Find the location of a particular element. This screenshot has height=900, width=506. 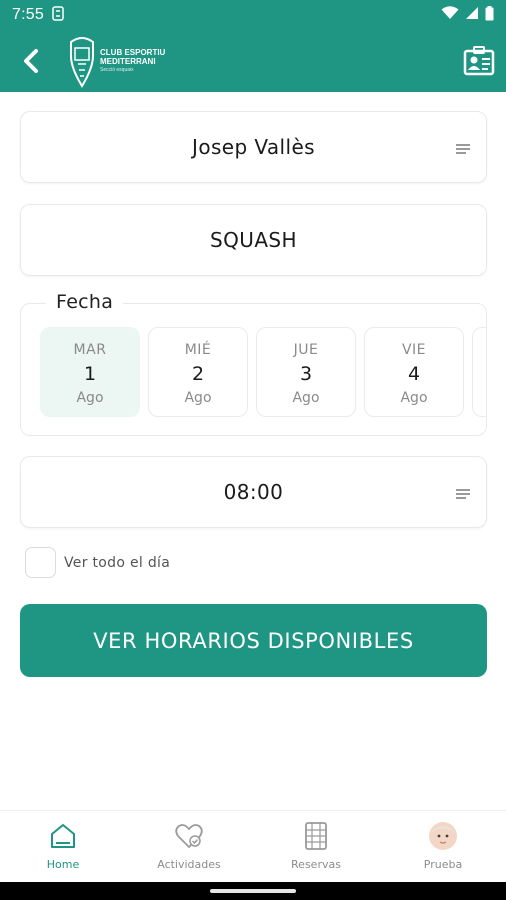

heart-check-icon is located at coordinates (189, 836).